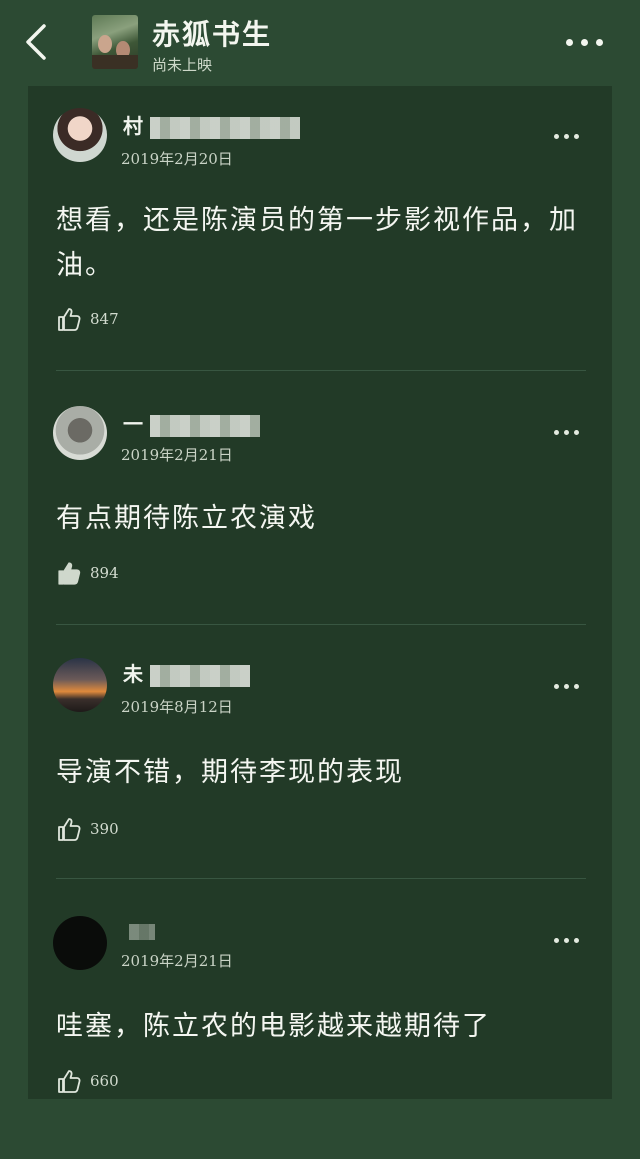  What do you see at coordinates (230, 772) in the screenshot?
I see `comment-text: 导演不错，期待李现的表现` at bounding box center [230, 772].